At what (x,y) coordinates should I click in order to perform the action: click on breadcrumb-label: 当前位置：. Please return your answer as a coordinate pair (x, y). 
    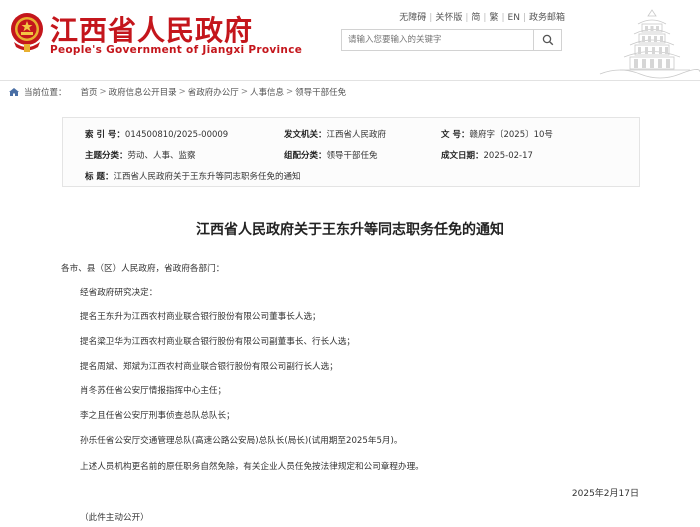
    Looking at the image, I should click on (45, 93).